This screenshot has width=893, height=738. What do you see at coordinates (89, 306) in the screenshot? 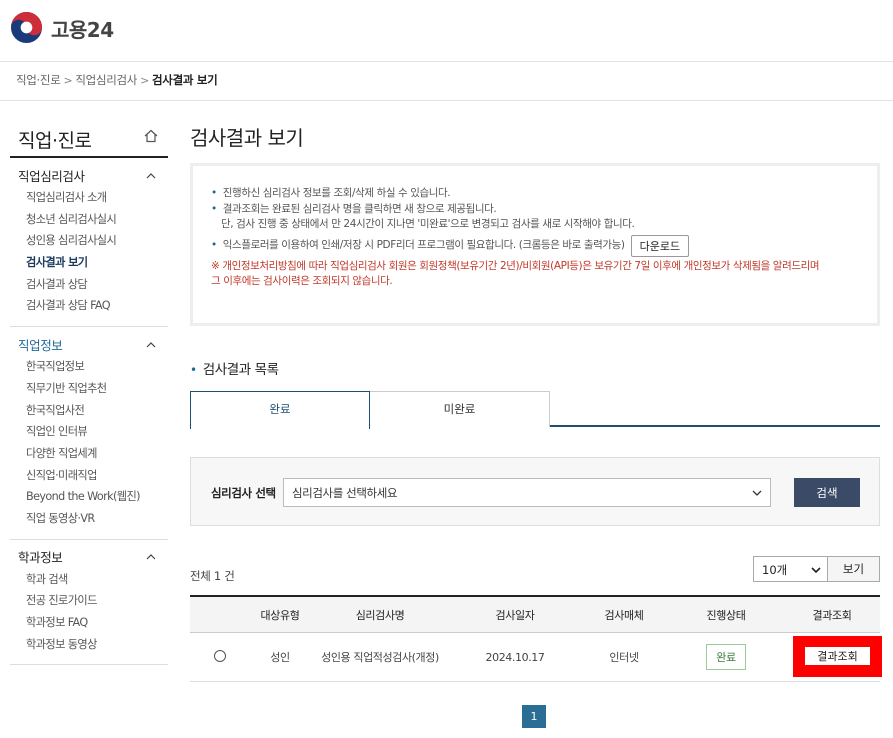
I see `sidebar-item-counsel-faq: 검사결과 상담 FAQ` at bounding box center [89, 306].